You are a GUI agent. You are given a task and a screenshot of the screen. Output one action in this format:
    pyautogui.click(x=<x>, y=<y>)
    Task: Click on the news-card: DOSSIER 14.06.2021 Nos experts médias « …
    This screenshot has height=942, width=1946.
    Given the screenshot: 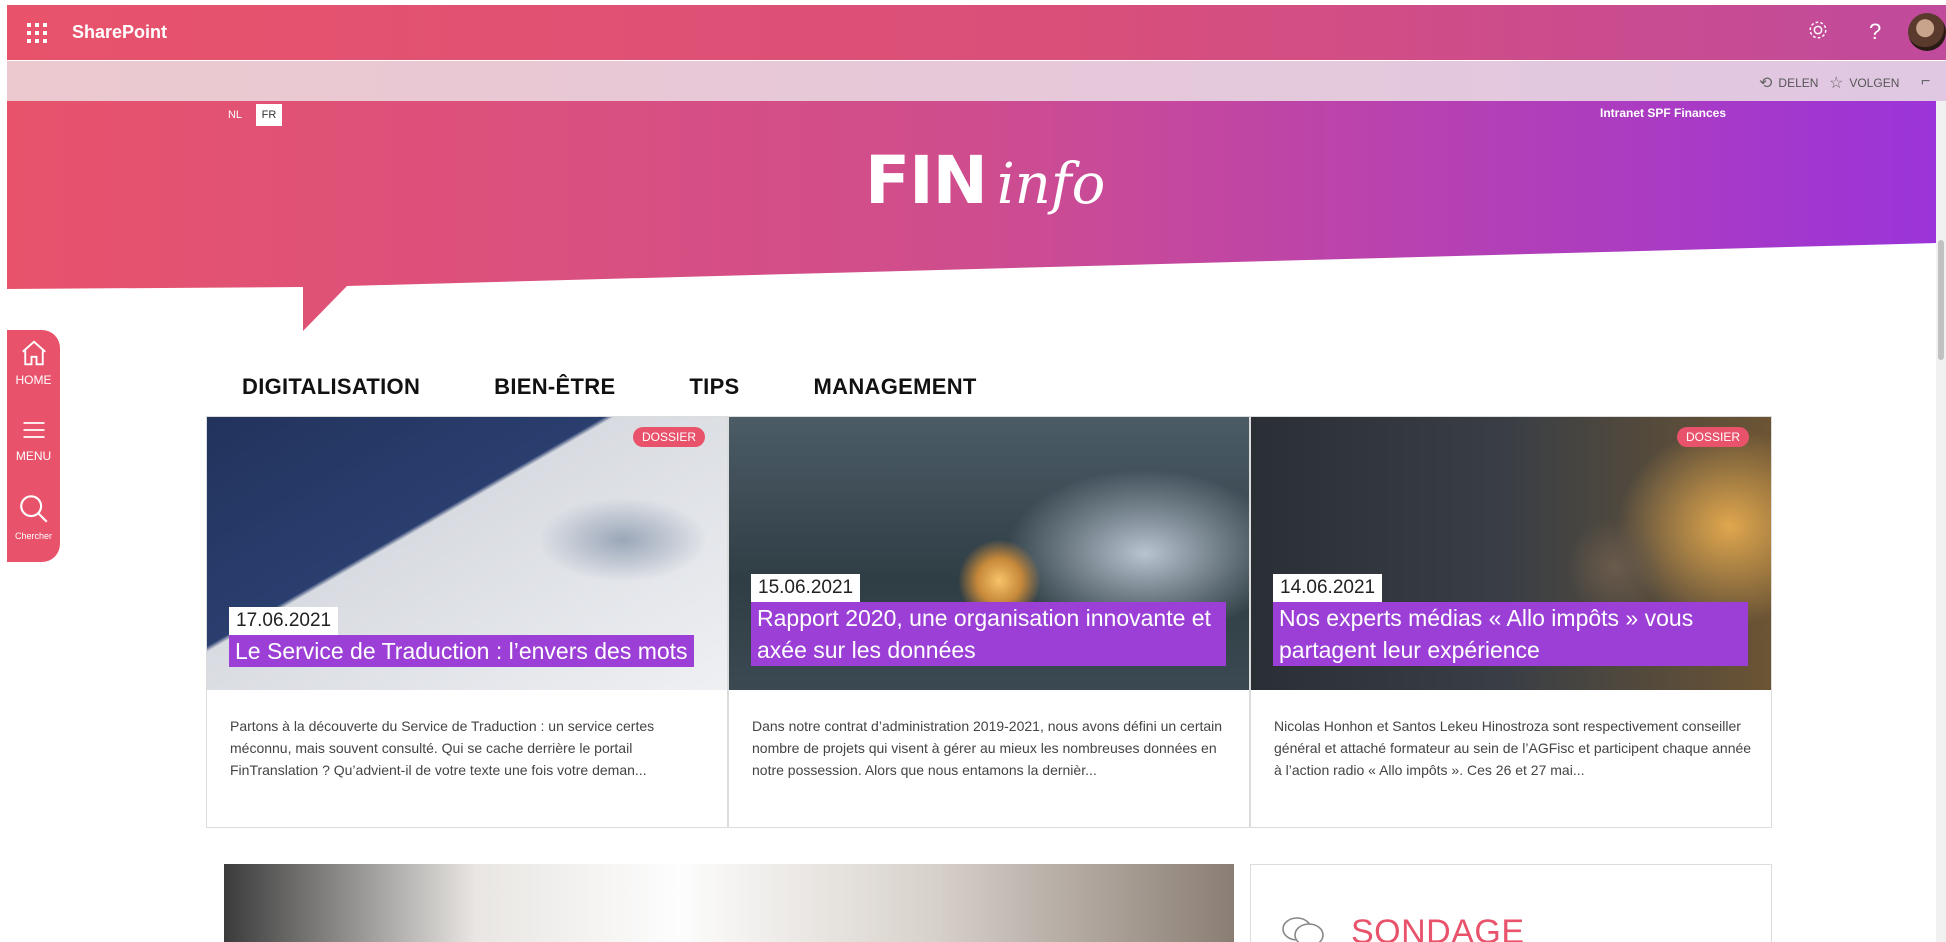 What is the action you would take?
    pyautogui.click(x=1511, y=622)
    